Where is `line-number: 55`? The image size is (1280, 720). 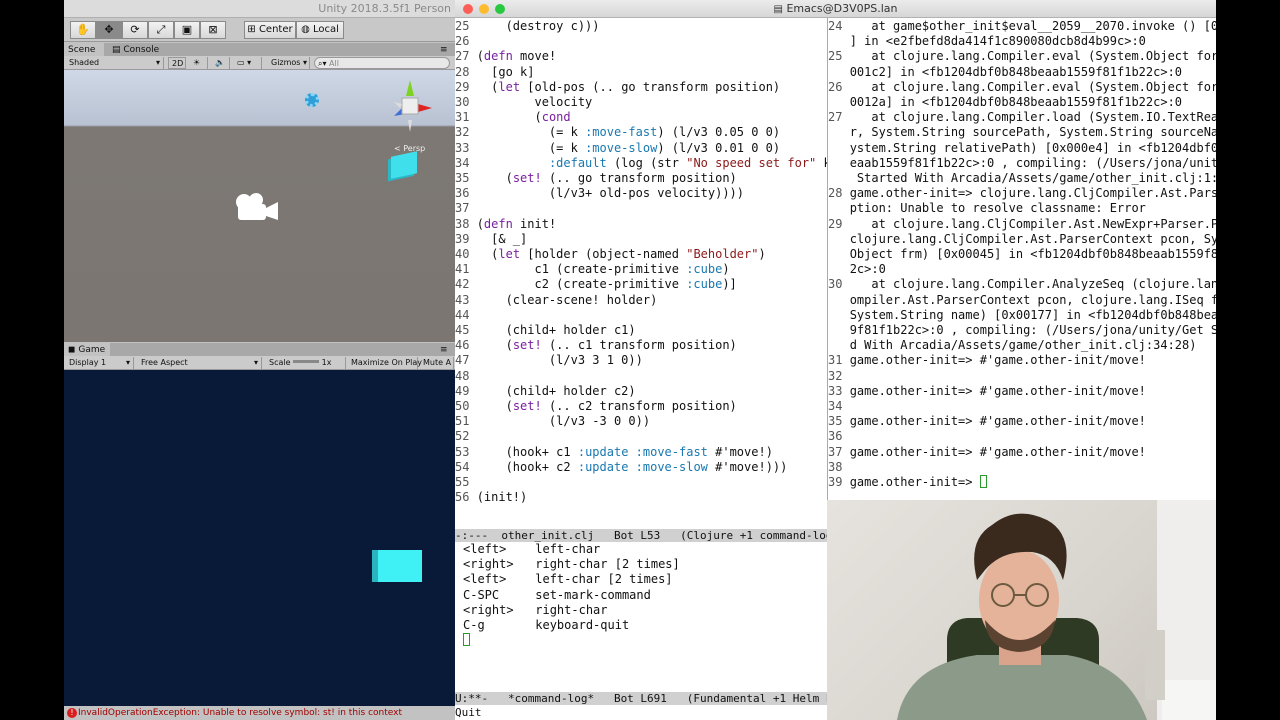 line-number: 55 is located at coordinates (466, 482).